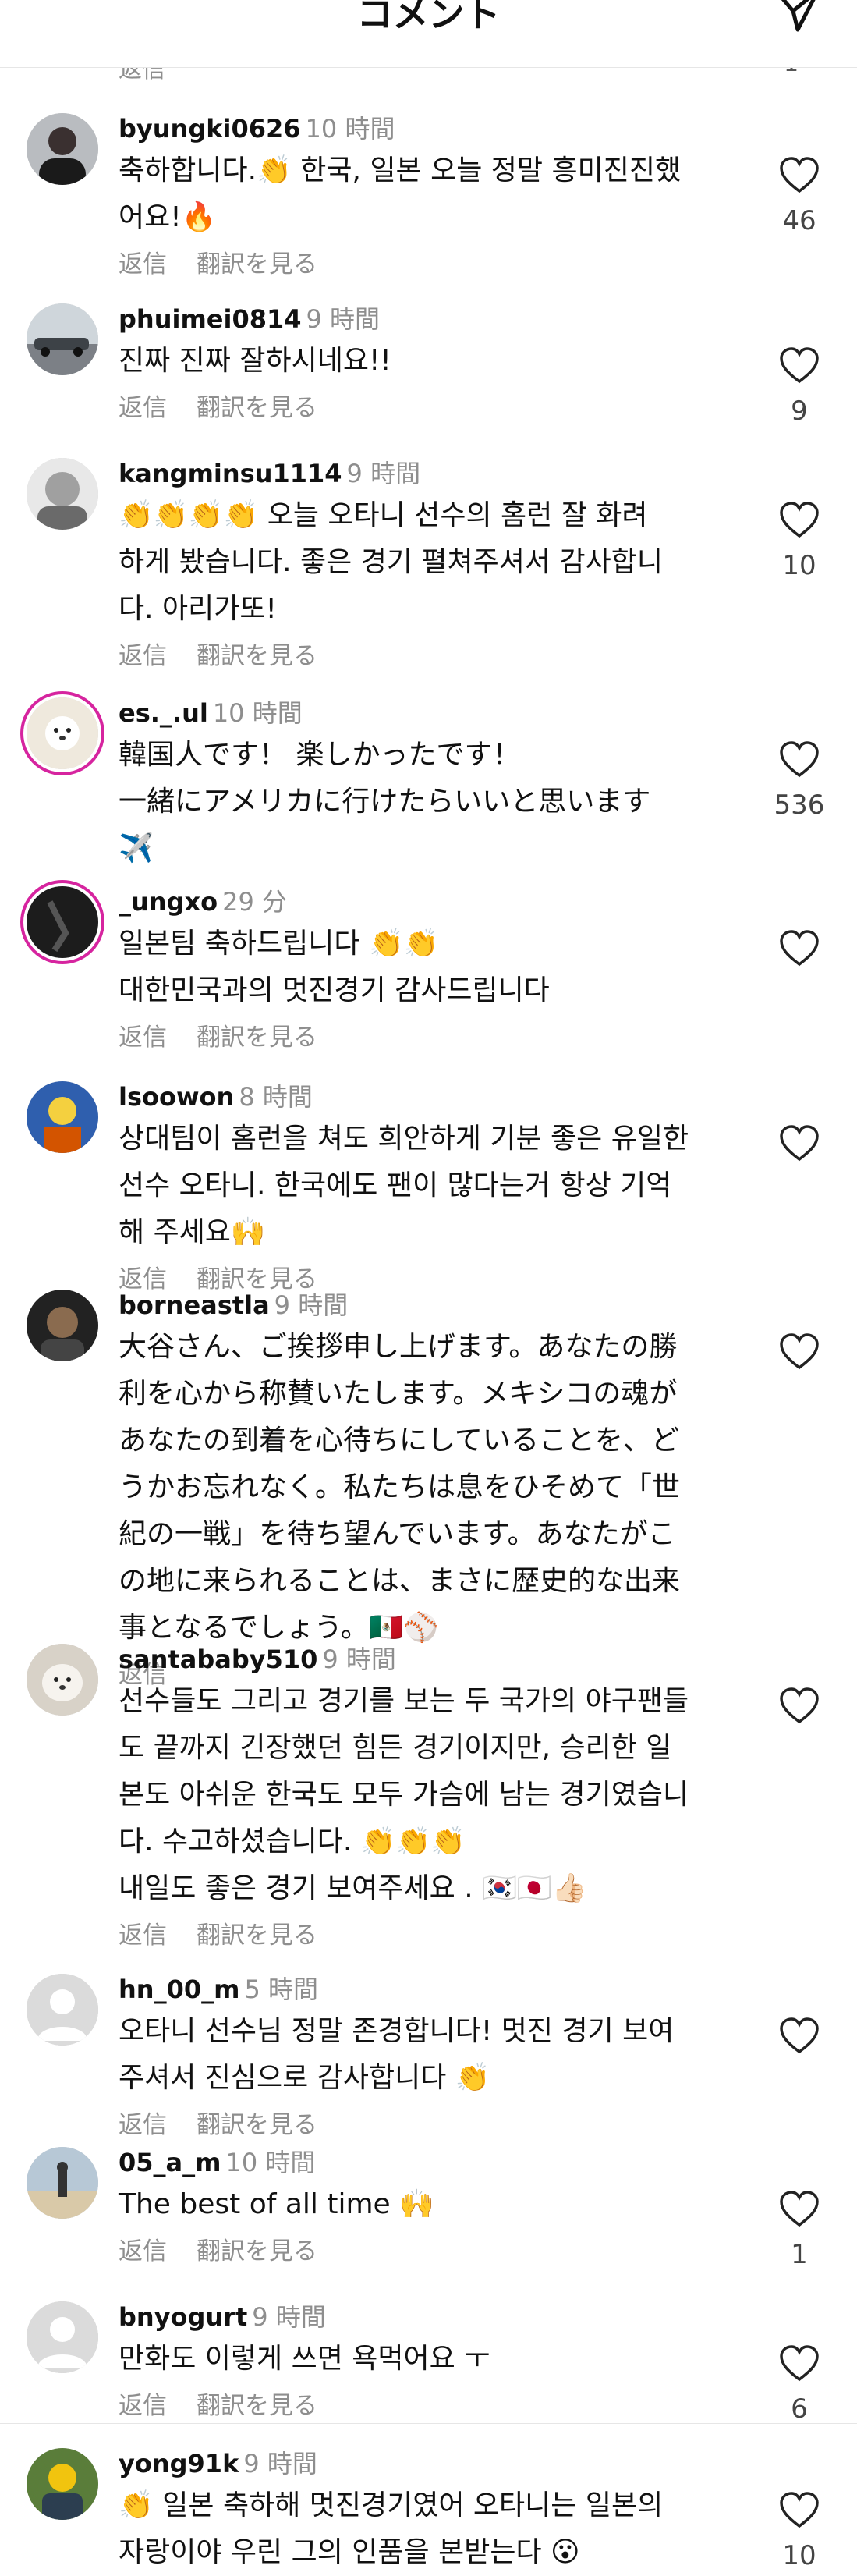  I want to click on top-bar: コメント, so click(428, 34).